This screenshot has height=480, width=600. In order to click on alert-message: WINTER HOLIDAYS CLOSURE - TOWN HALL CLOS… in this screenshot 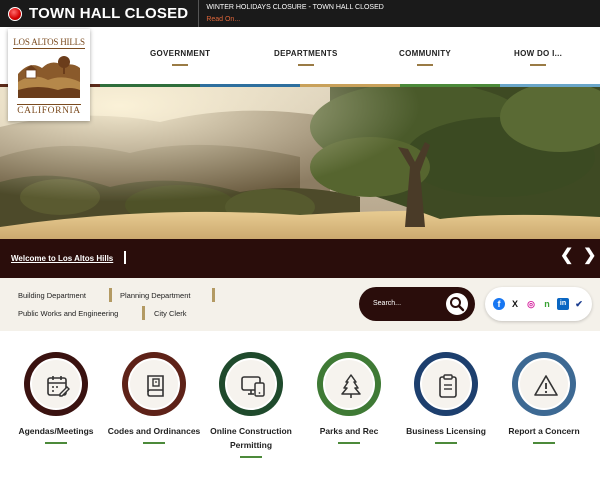, I will do `click(295, 7)`.